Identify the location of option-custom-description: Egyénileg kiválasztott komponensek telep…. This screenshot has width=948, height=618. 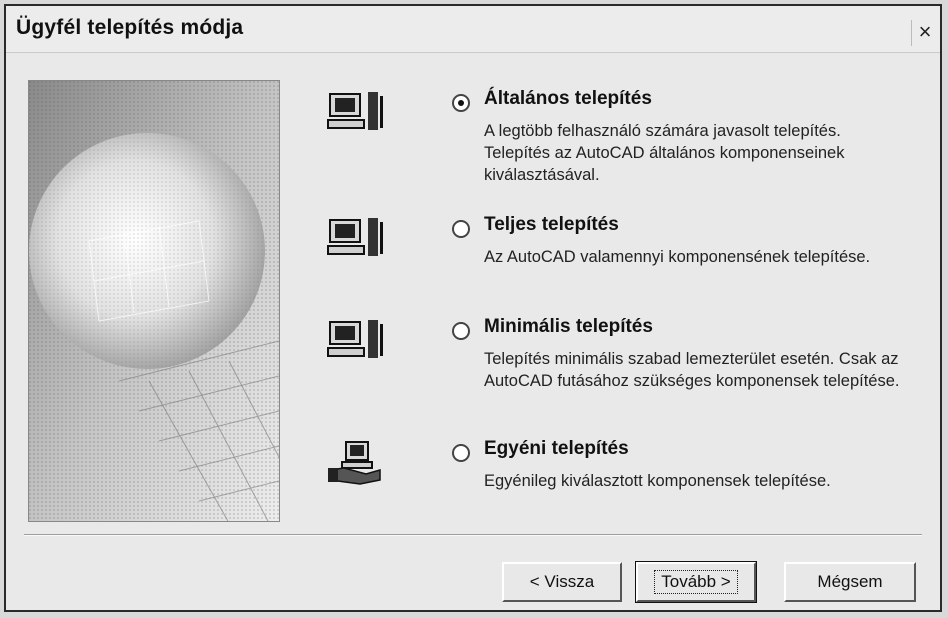
(657, 481).